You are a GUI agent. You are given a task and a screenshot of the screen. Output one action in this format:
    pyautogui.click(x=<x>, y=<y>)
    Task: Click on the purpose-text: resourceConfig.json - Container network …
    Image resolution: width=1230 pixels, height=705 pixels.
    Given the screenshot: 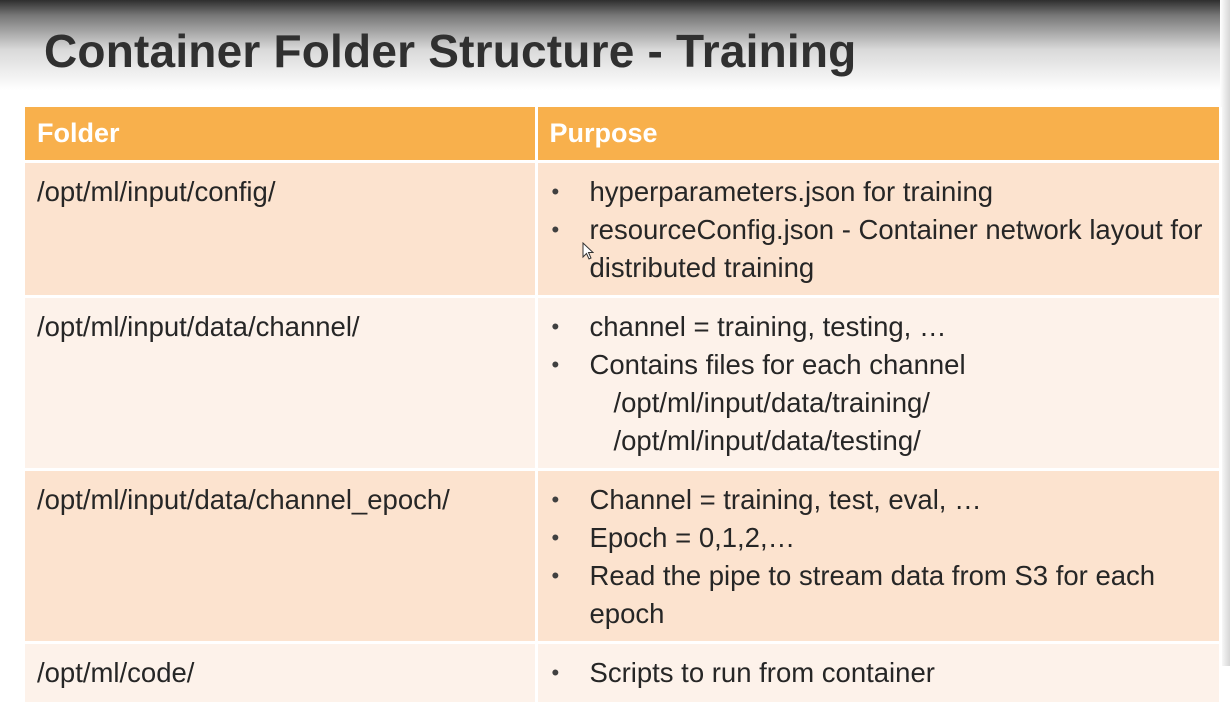 What is the action you would take?
    pyautogui.click(x=896, y=248)
    